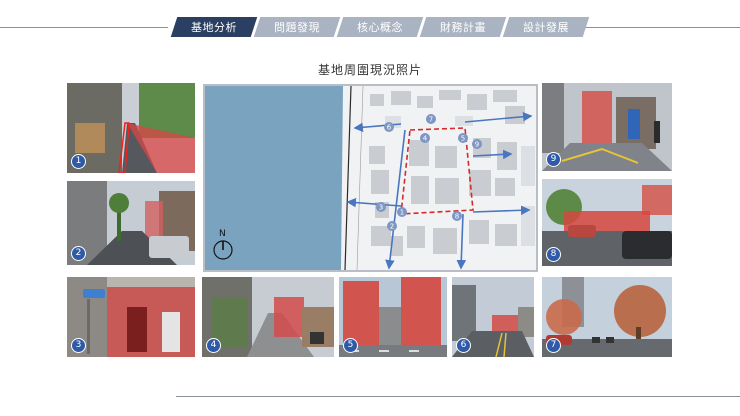 The height and width of the screenshot is (416, 740). What do you see at coordinates (78, 345) in the screenshot?
I see `photo-badge: 3` at bounding box center [78, 345].